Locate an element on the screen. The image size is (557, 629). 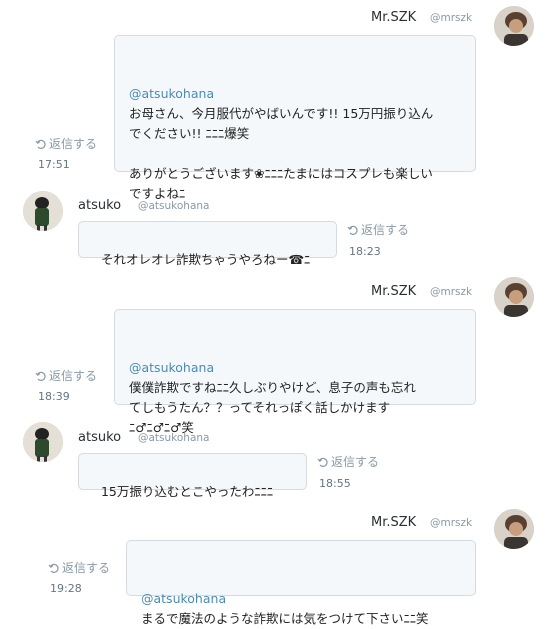
message-text: それオレオレ詐欺ちゃうやろねー☎ﾆ is located at coordinates (205, 259).